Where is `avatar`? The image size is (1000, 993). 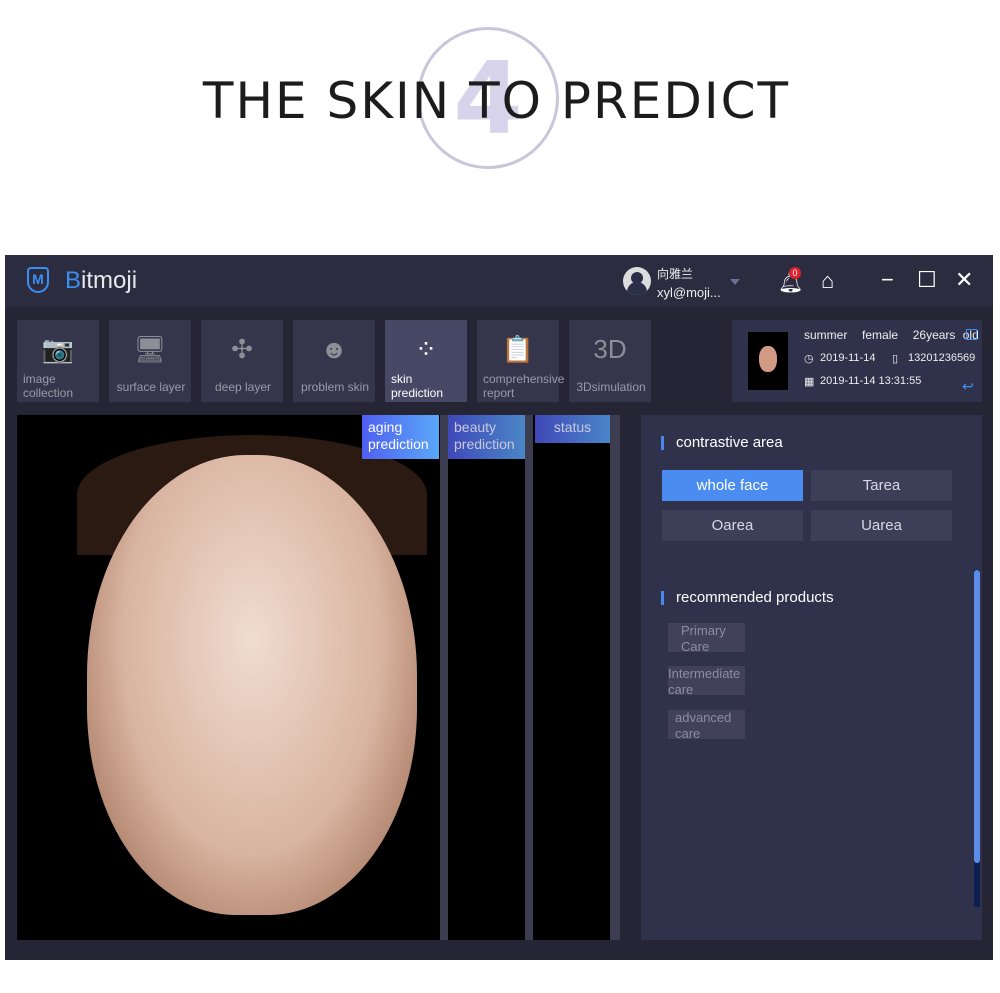
avatar is located at coordinates (637, 281).